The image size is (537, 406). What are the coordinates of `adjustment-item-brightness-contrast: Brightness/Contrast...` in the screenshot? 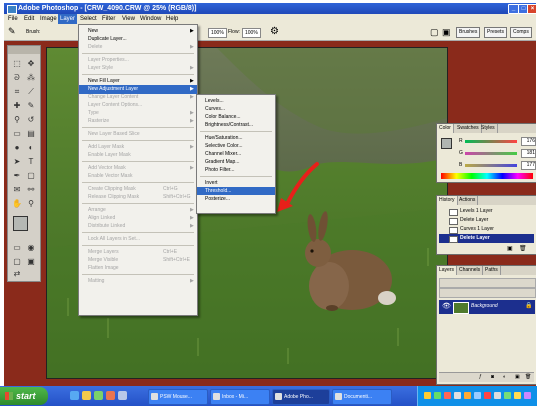 It's located at (236, 125).